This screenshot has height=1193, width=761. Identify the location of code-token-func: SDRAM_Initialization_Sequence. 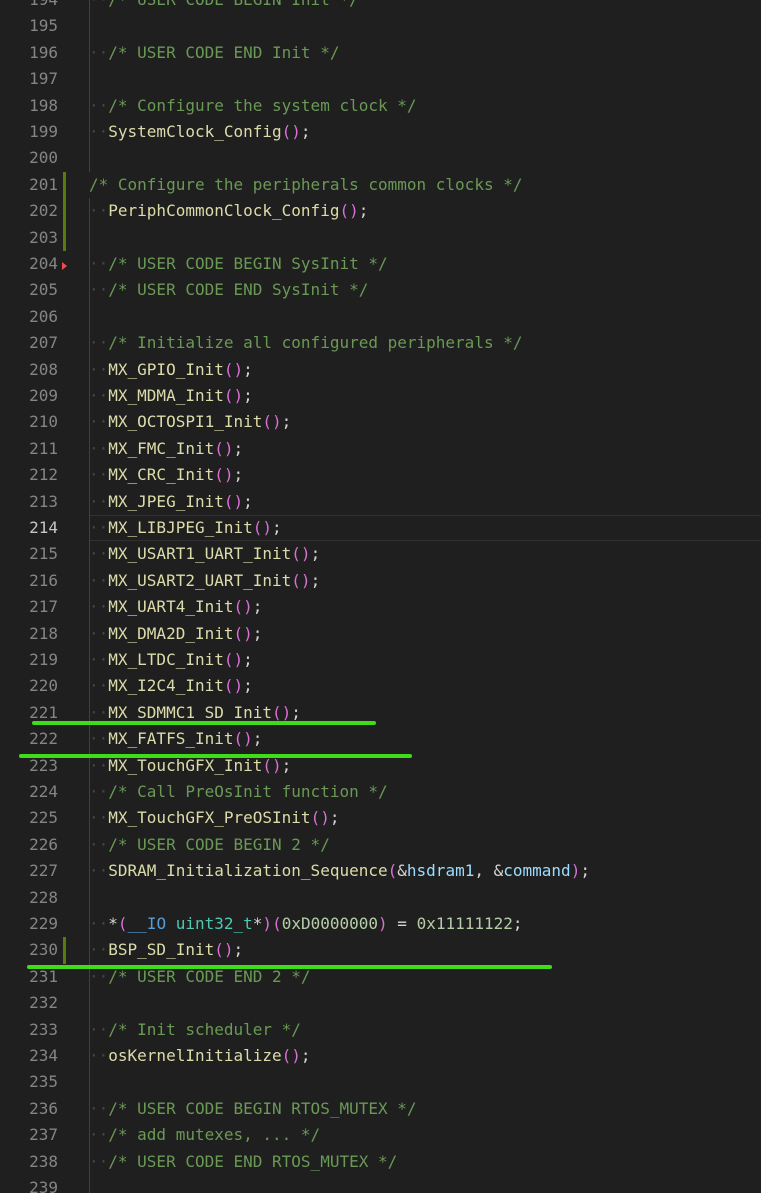
(248, 871).